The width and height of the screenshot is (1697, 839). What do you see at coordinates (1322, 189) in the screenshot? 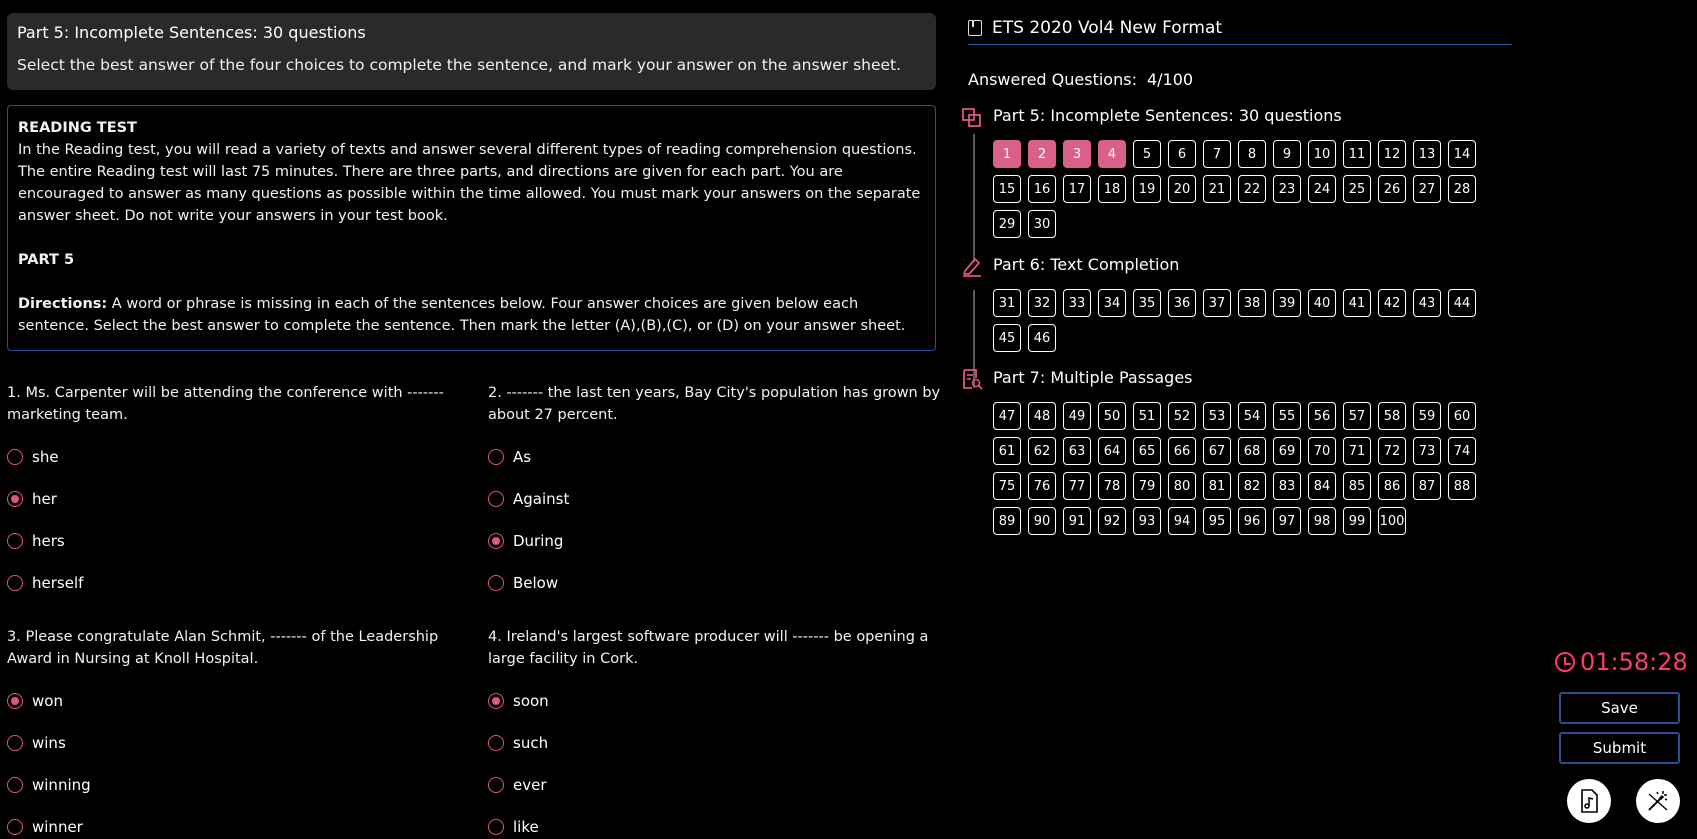
I see `question-nav-button: 24` at bounding box center [1322, 189].